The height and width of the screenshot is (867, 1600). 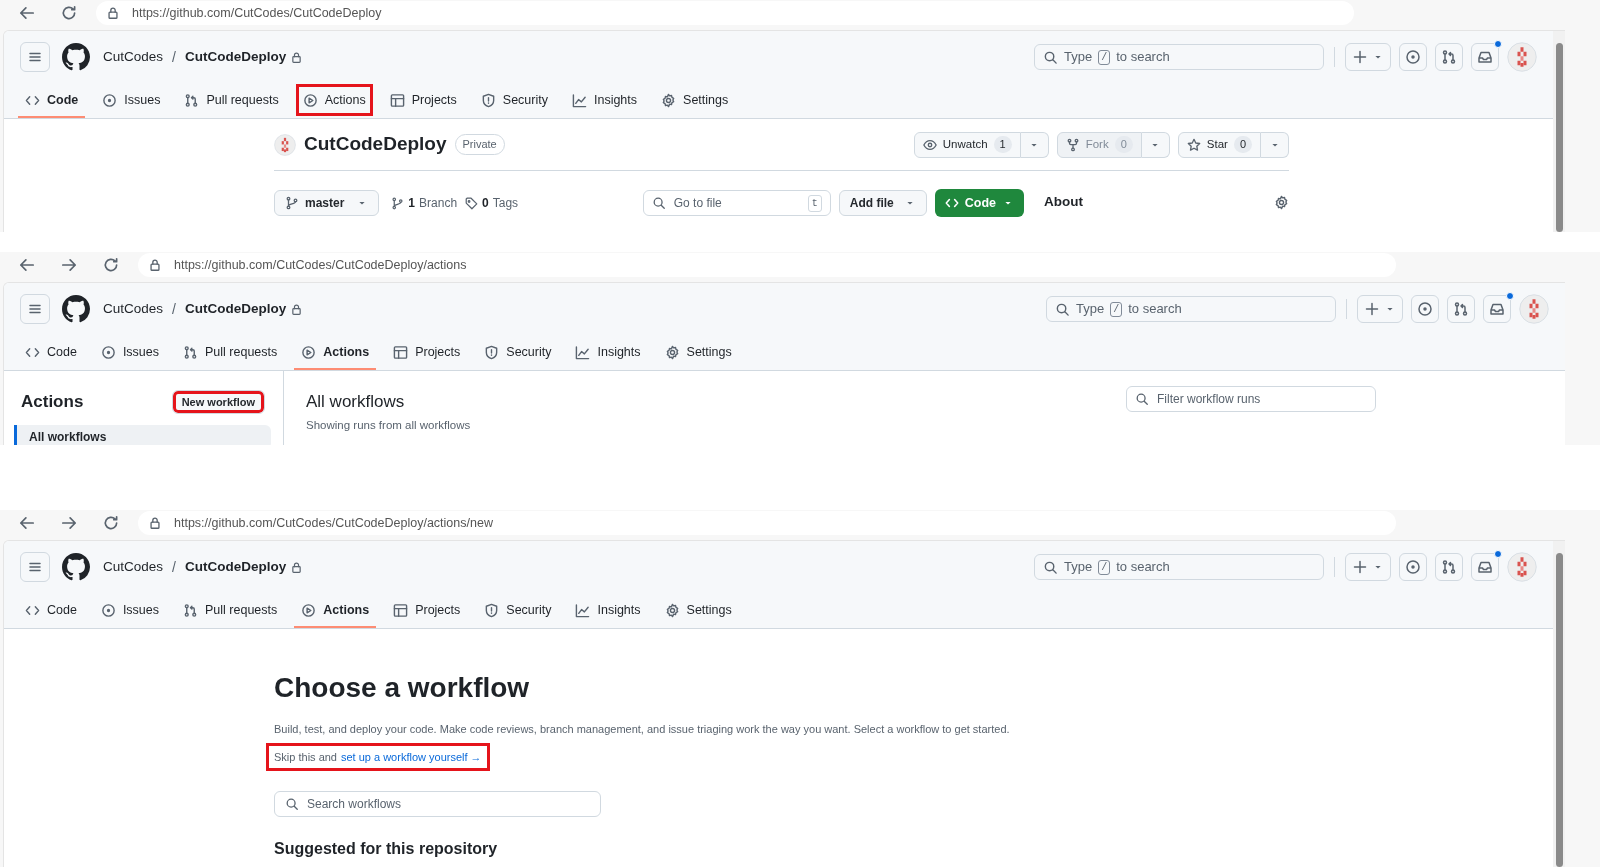 I want to click on filter-field: Filter workflow runs, so click(x=1251, y=399).